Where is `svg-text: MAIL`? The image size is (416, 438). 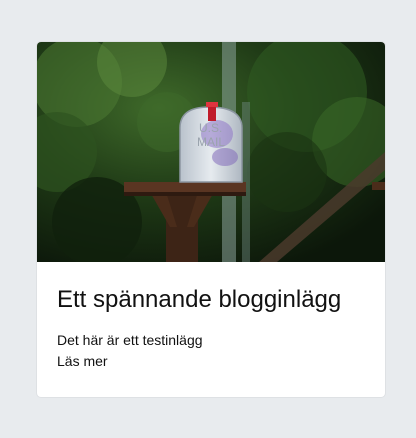 svg-text: MAIL is located at coordinates (211, 142).